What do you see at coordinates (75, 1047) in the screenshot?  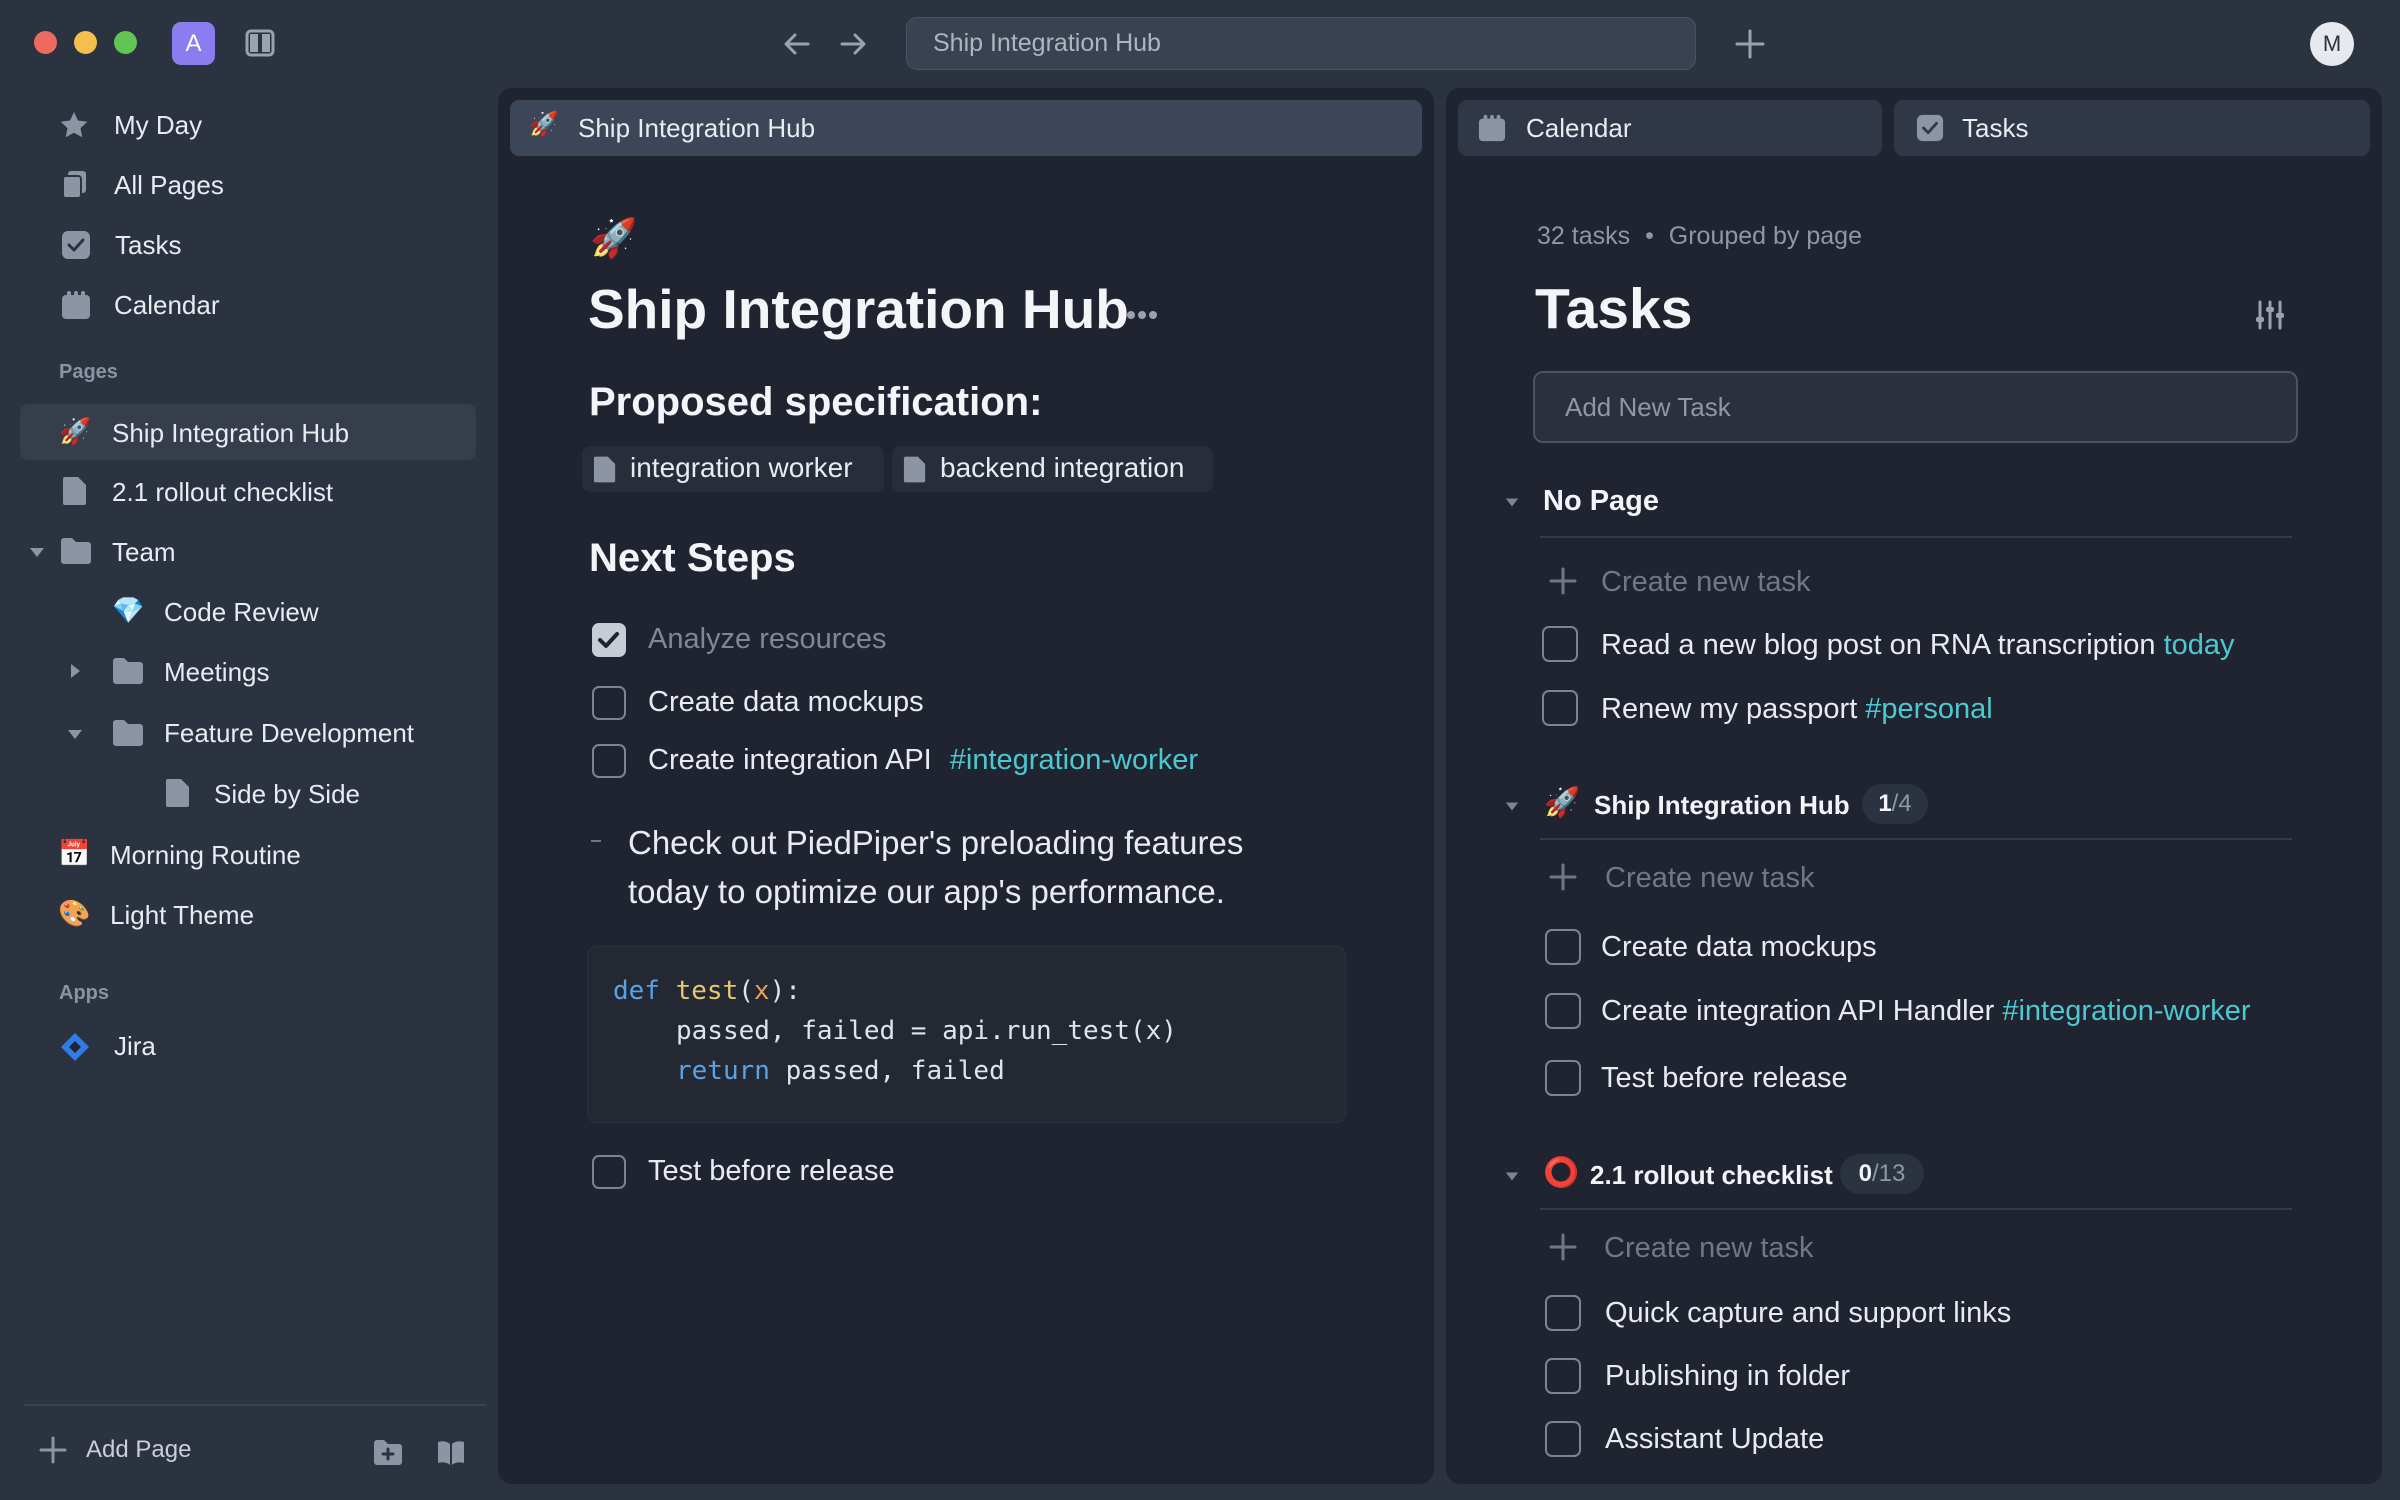 I see `jira-icon` at bounding box center [75, 1047].